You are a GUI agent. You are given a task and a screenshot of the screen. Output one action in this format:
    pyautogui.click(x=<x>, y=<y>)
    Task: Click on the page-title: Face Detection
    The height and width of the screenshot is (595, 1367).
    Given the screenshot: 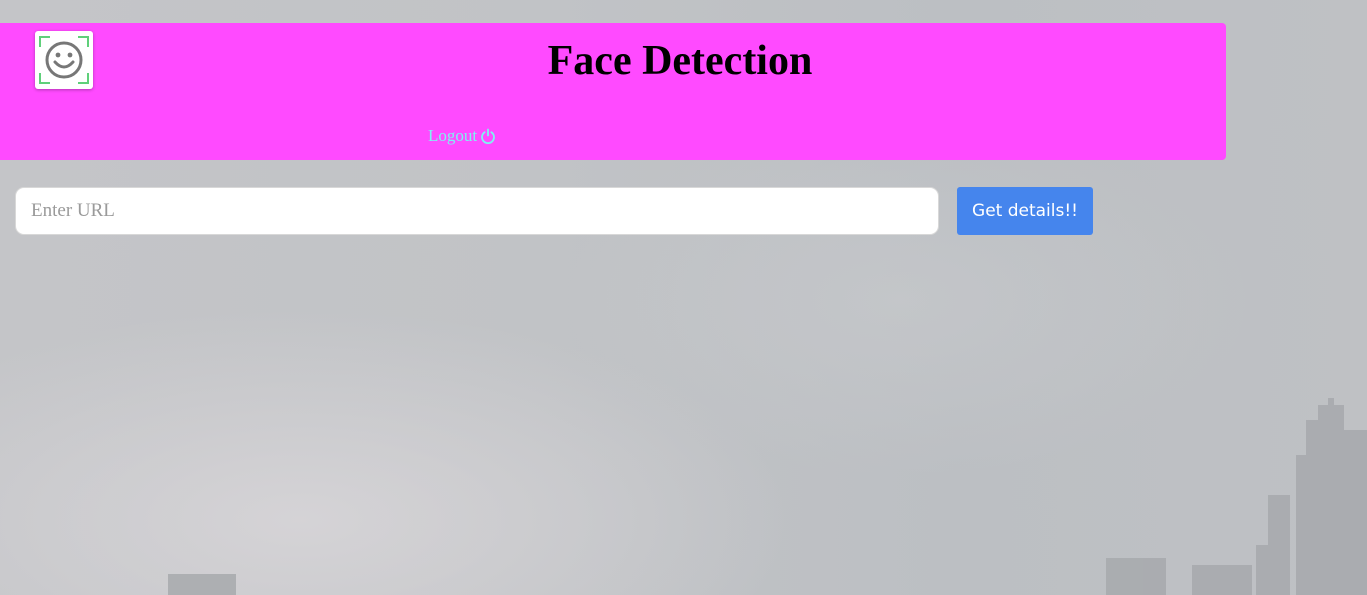 What is the action you would take?
    pyautogui.click(x=680, y=61)
    